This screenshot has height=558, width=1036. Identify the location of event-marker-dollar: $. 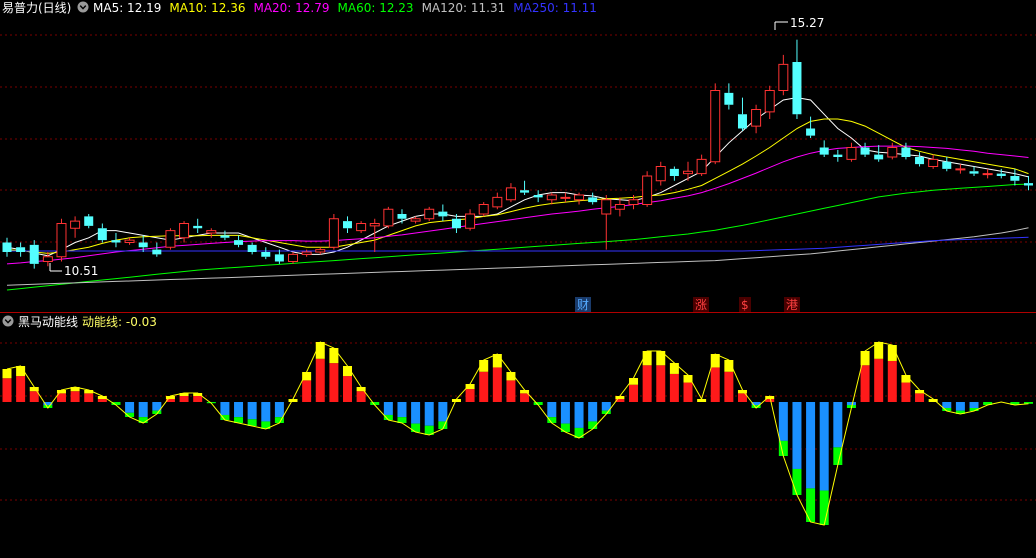
(745, 305).